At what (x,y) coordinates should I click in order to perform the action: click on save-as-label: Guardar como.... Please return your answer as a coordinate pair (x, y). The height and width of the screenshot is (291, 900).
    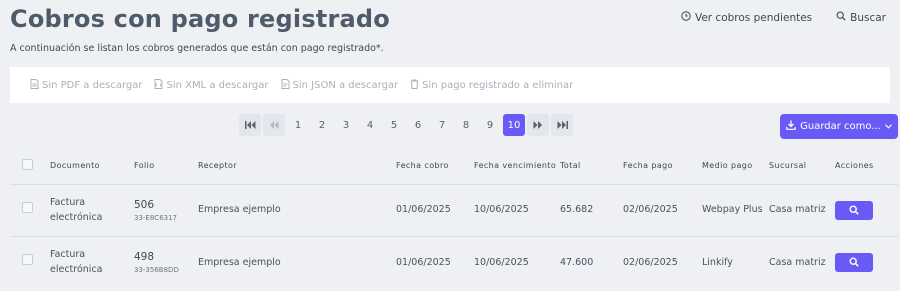
    Looking at the image, I should click on (840, 126).